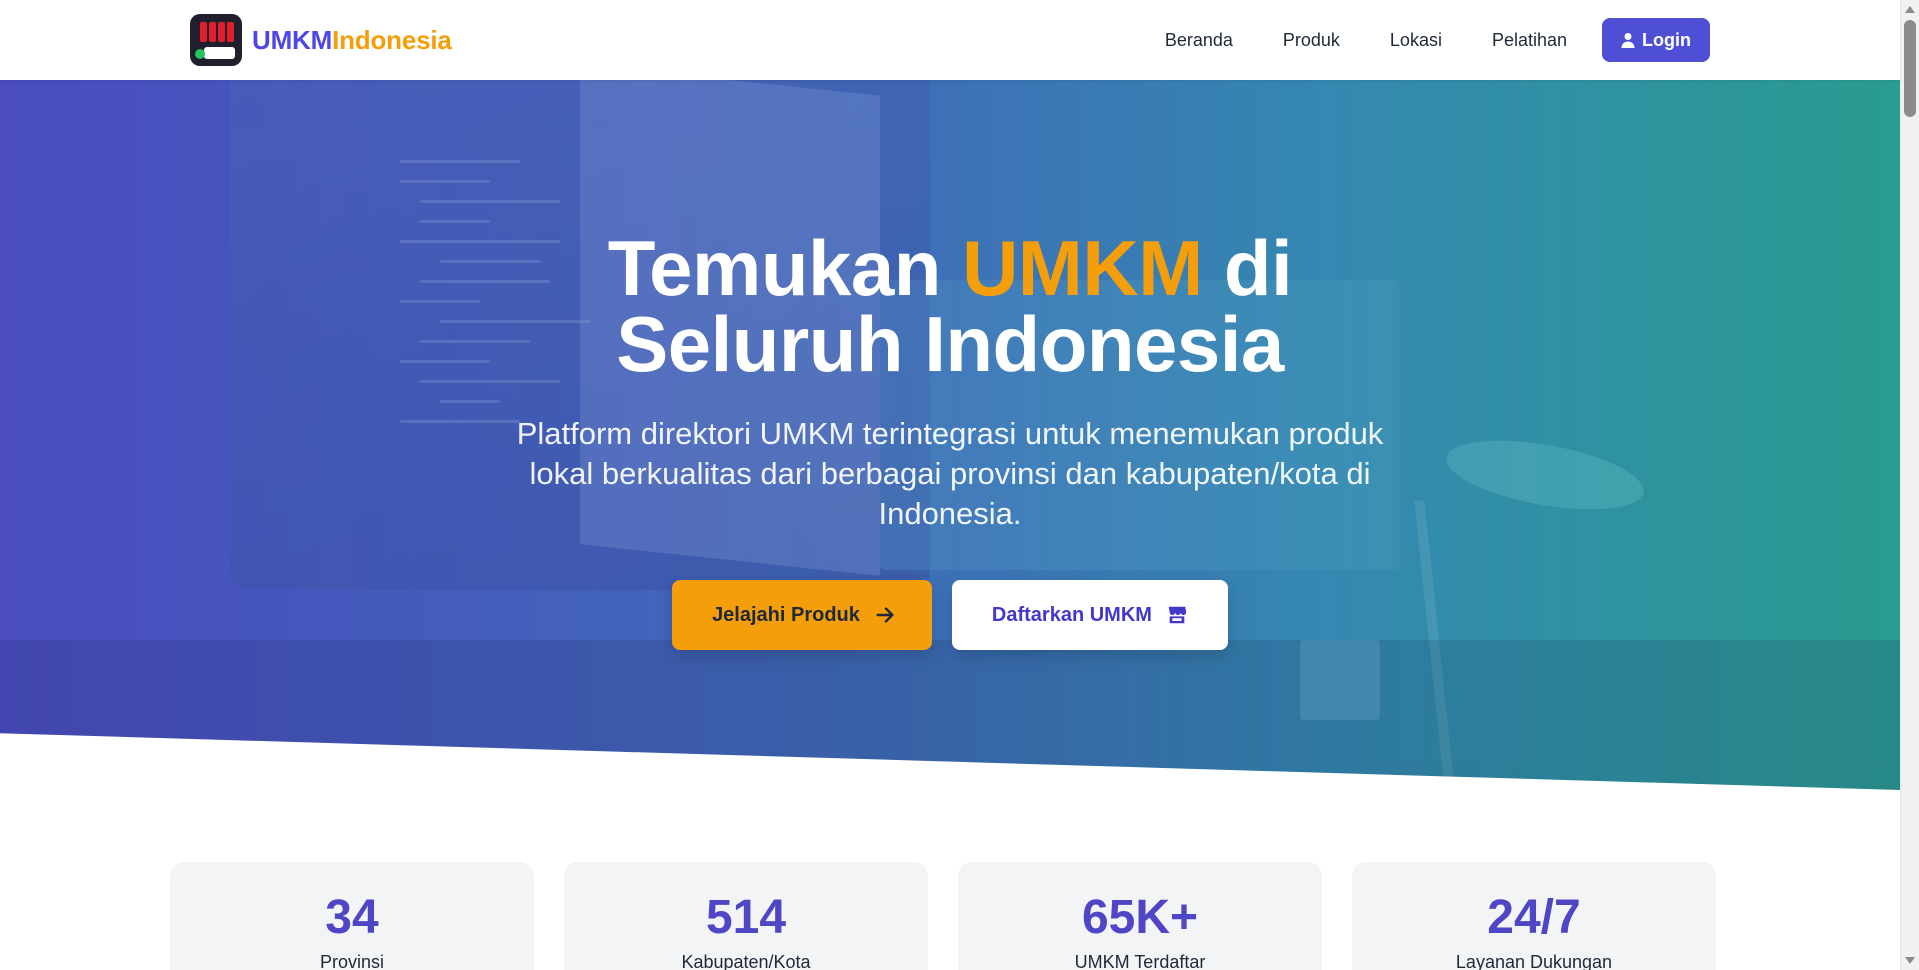 The image size is (1919, 970). I want to click on stat-card-regencies: 514 Kabupaten/Kota, so click(746, 916).